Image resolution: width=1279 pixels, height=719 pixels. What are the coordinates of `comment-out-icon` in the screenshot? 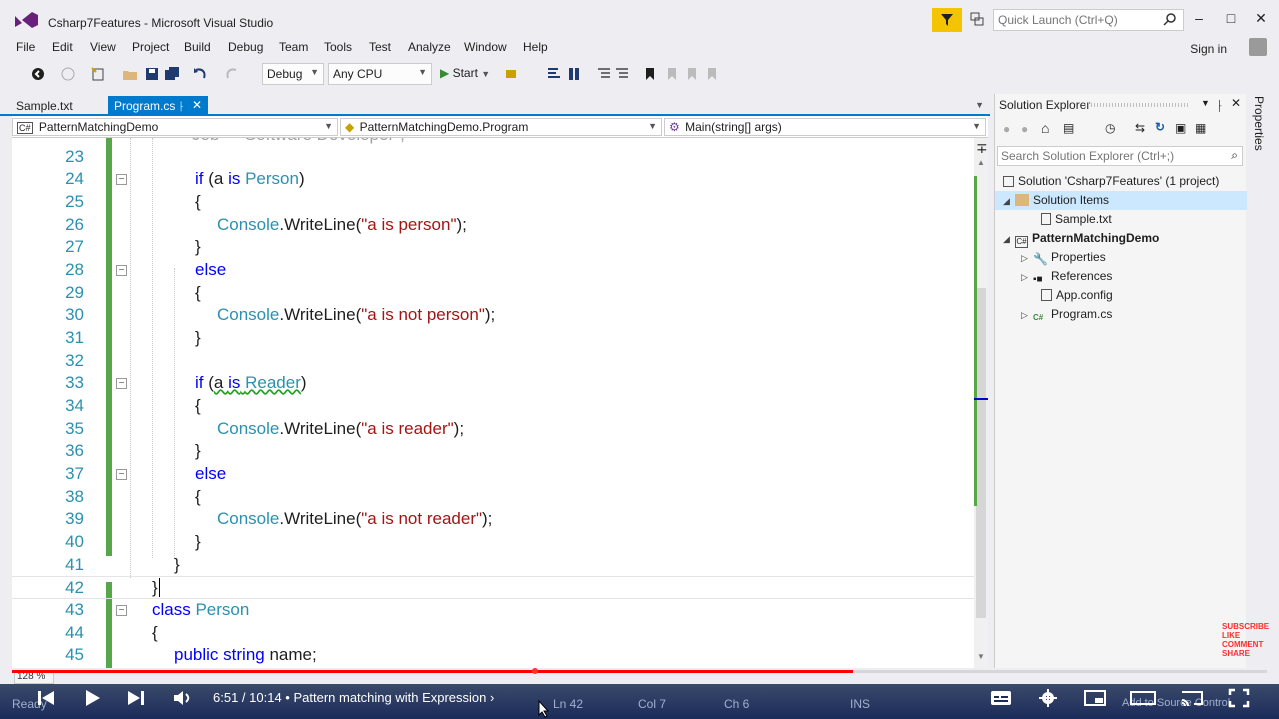 It's located at (604, 74).